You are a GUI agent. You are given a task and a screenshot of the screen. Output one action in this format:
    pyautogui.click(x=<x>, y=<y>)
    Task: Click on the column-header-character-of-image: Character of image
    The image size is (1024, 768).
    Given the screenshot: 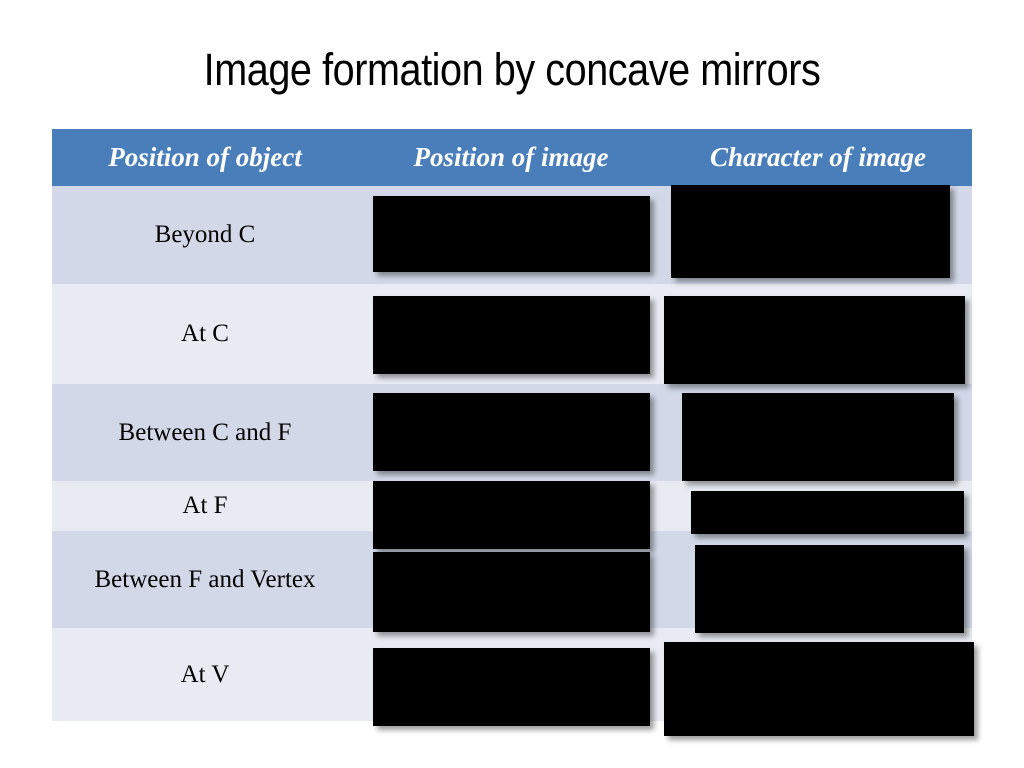 What is the action you would take?
    pyautogui.click(x=818, y=157)
    